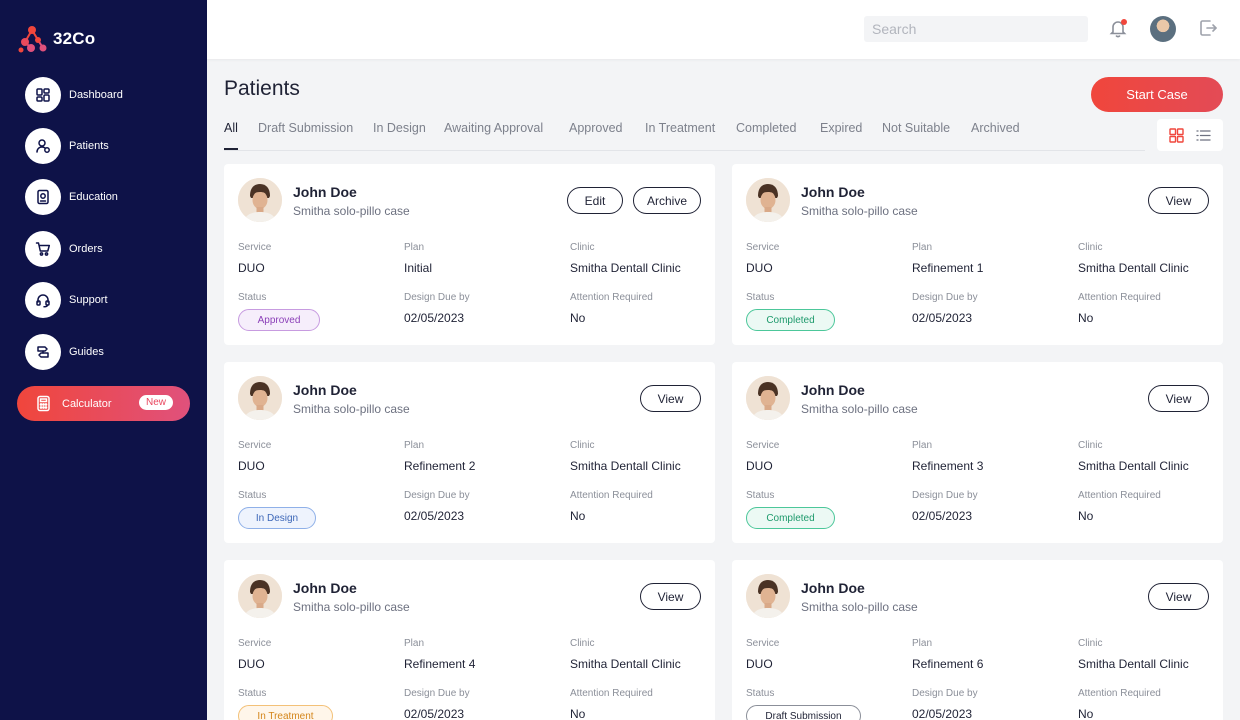 This screenshot has height=720, width=1240. I want to click on search-input, so click(976, 29).